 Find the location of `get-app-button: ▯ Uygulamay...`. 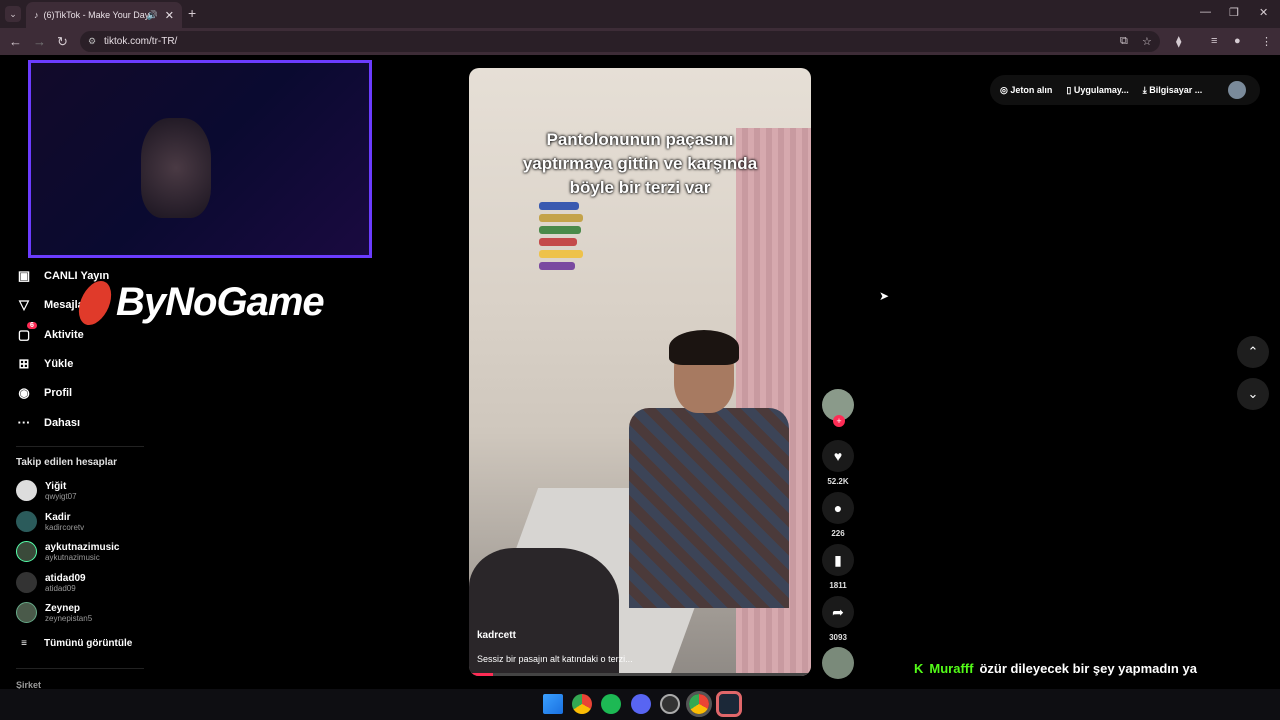

get-app-button: ▯ Uygulamay... is located at coordinates (1097, 90).